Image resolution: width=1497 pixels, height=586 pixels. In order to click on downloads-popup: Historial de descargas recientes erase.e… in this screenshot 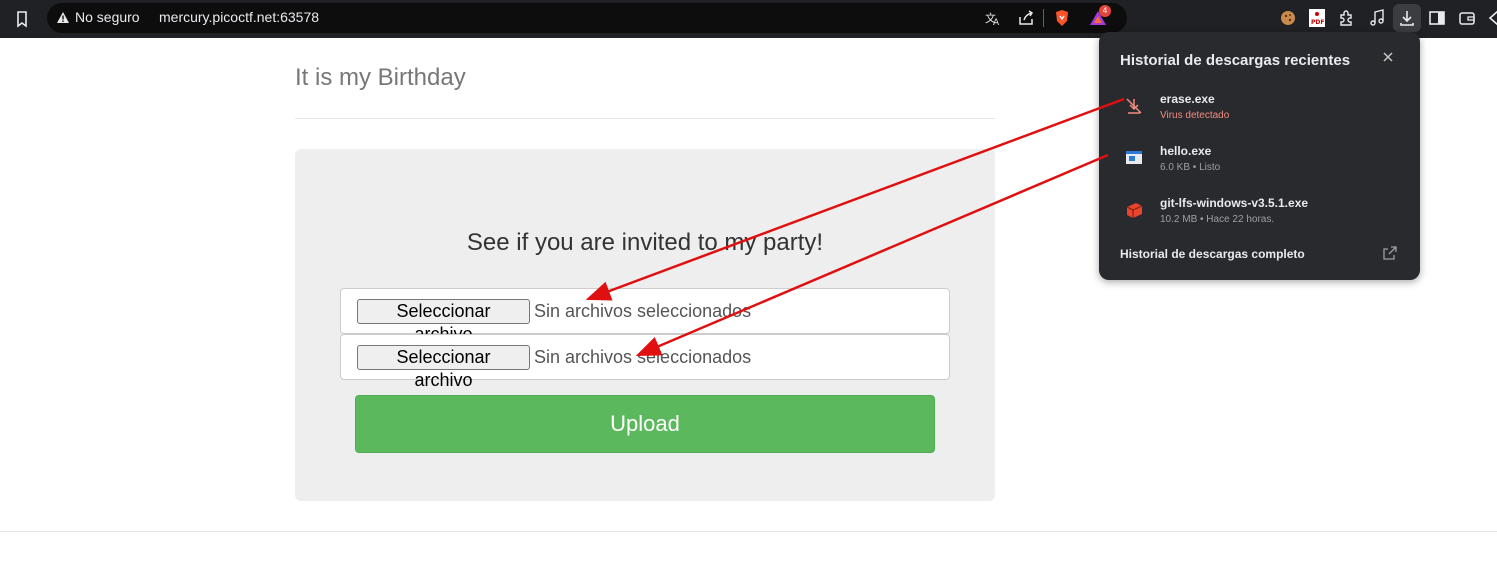, I will do `click(1259, 156)`.